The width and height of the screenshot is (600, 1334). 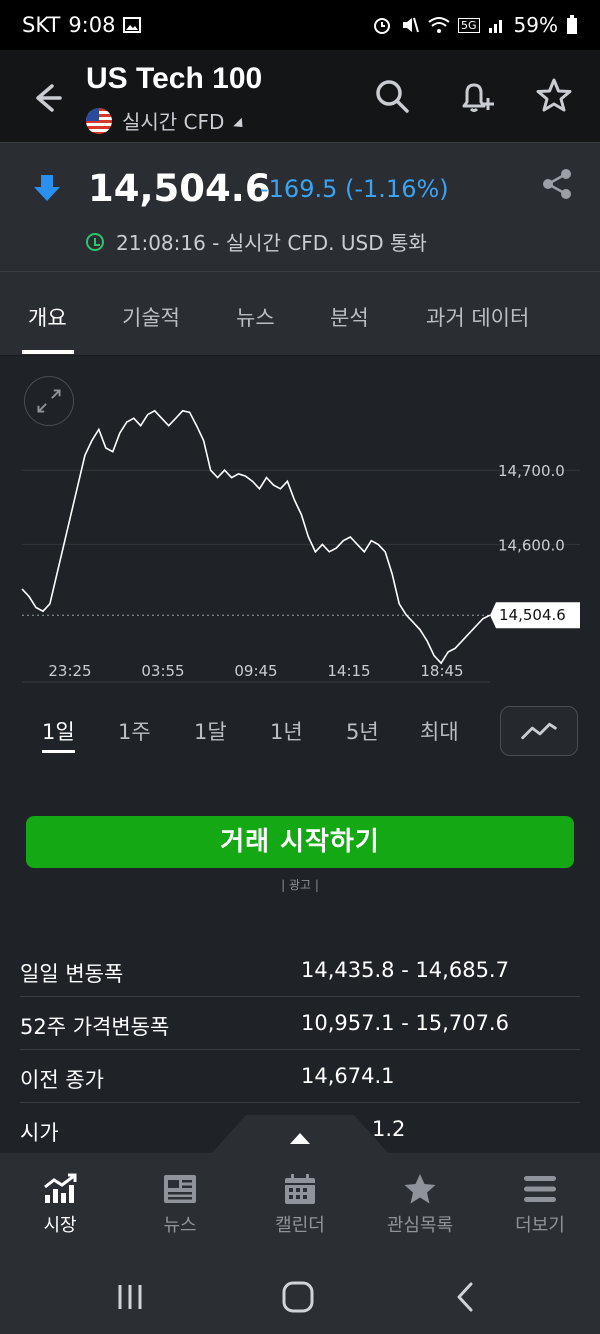 I want to click on x-tick-label: 14:15, so click(x=348, y=671).